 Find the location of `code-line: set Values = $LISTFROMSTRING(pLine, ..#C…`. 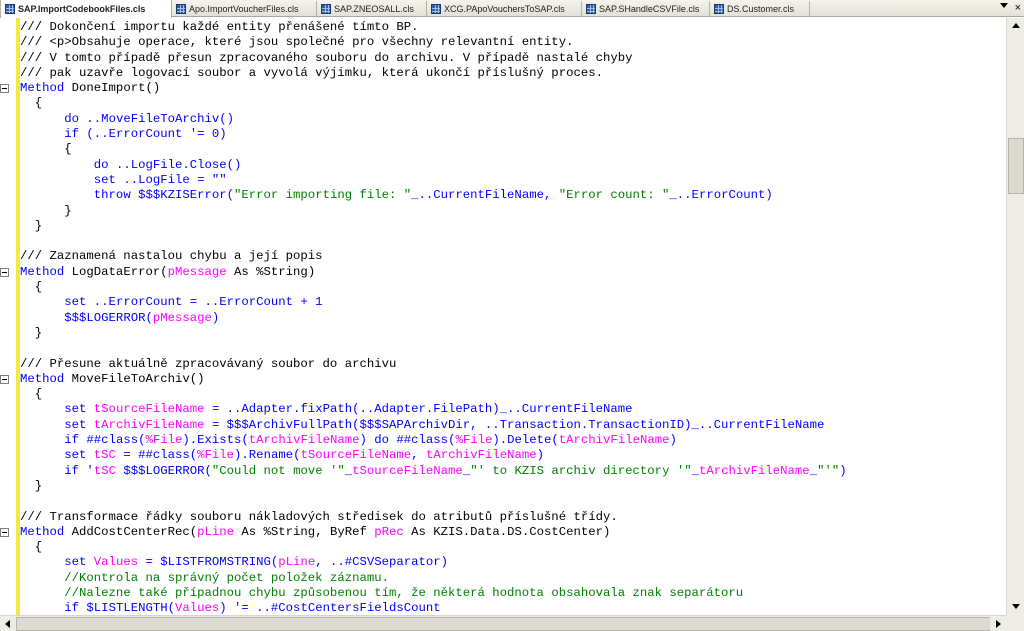

code-line: set Values = $LISTFROMSTRING(pLine, ..#C… is located at coordinates (256, 562).